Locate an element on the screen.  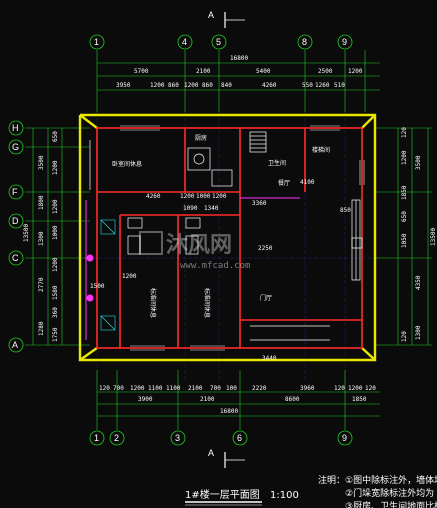
room-label-6: 标准间休息 is located at coordinates (153, 303).